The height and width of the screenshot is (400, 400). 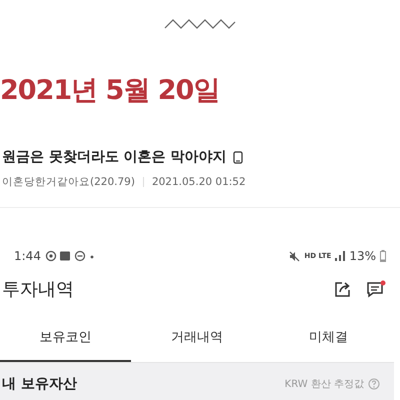 What do you see at coordinates (383, 256) in the screenshot?
I see `battery-icon` at bounding box center [383, 256].